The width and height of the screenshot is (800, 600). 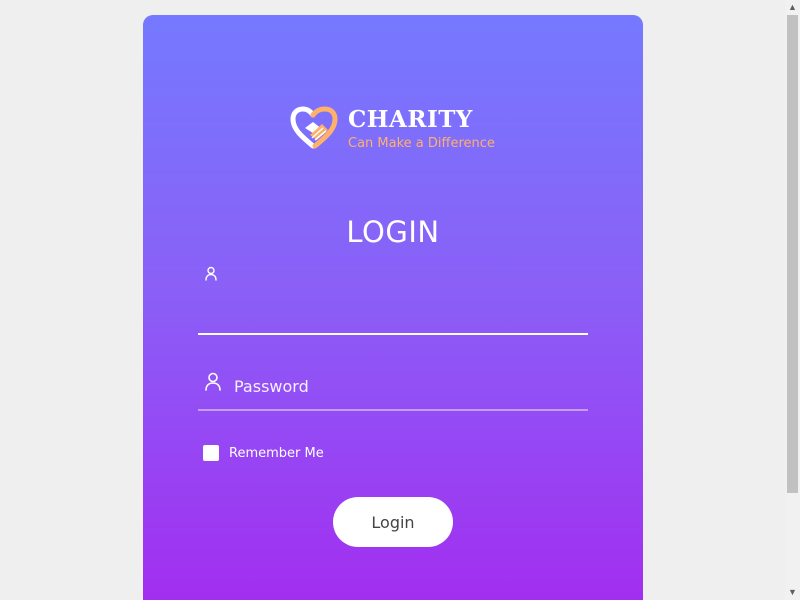 I want to click on remember-me: Remember Me, so click(x=263, y=453).